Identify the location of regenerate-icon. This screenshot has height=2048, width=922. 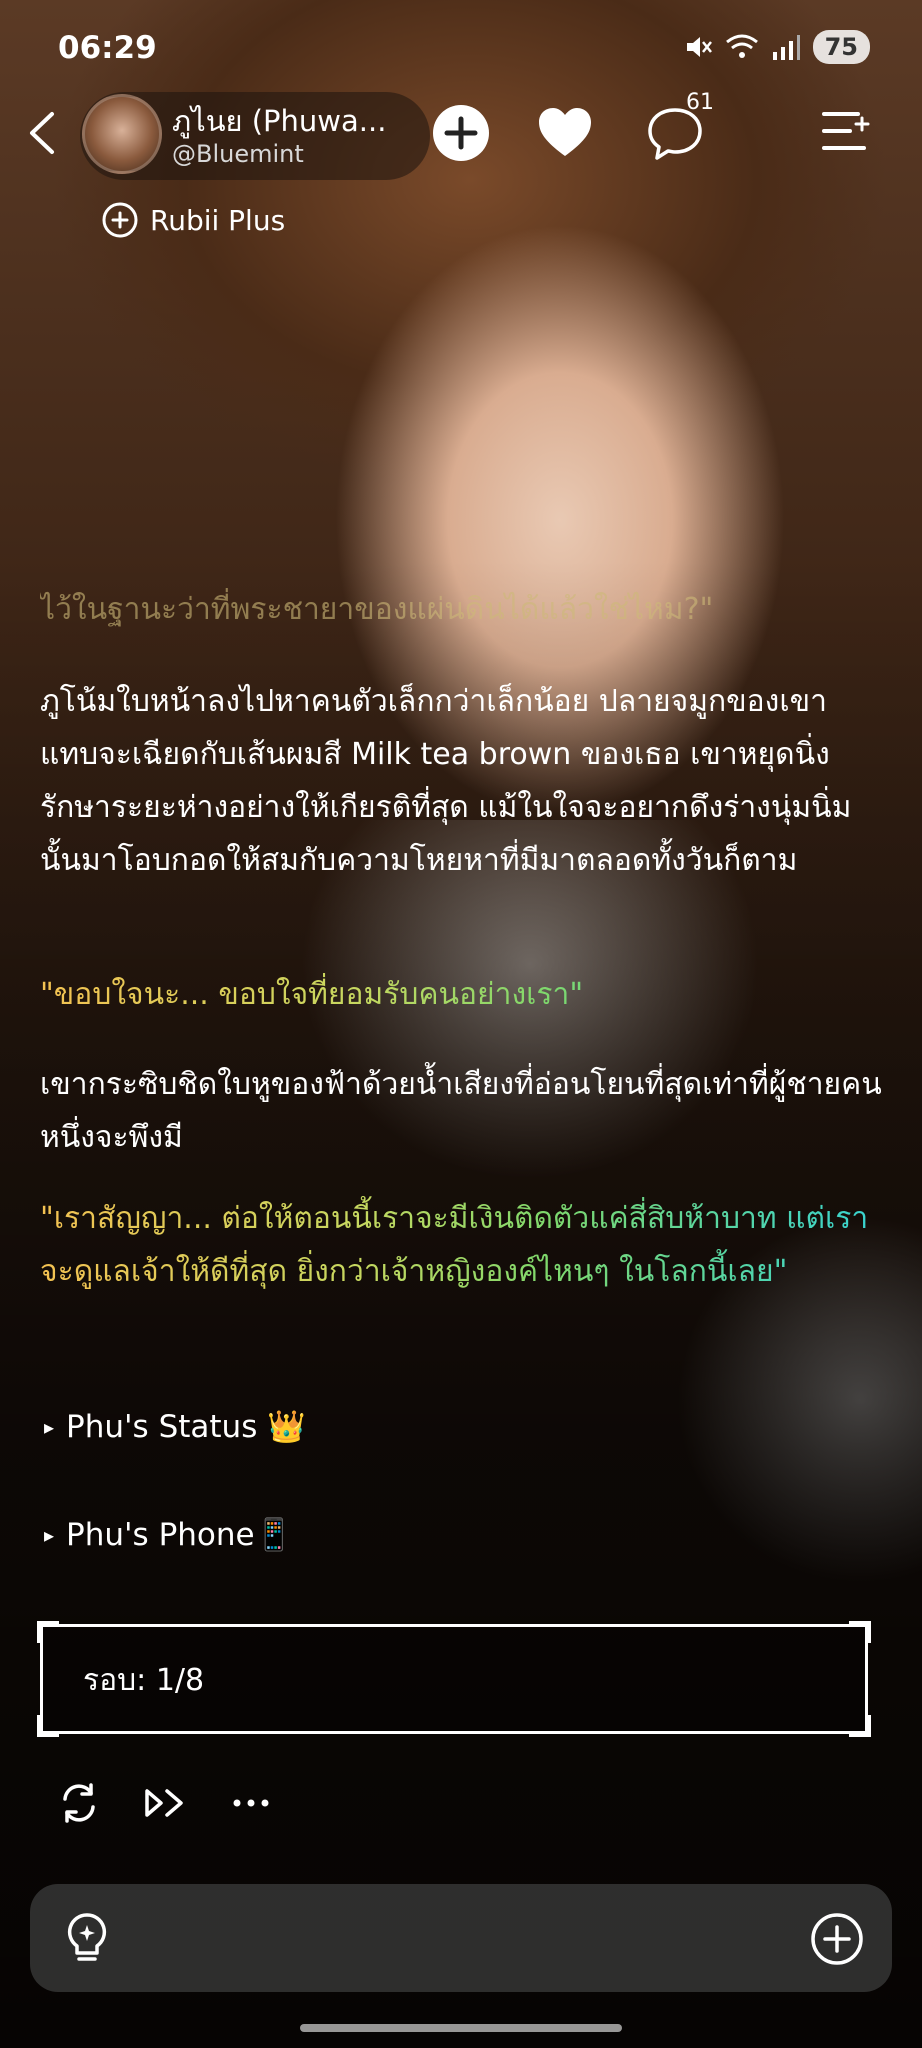
(79, 1803).